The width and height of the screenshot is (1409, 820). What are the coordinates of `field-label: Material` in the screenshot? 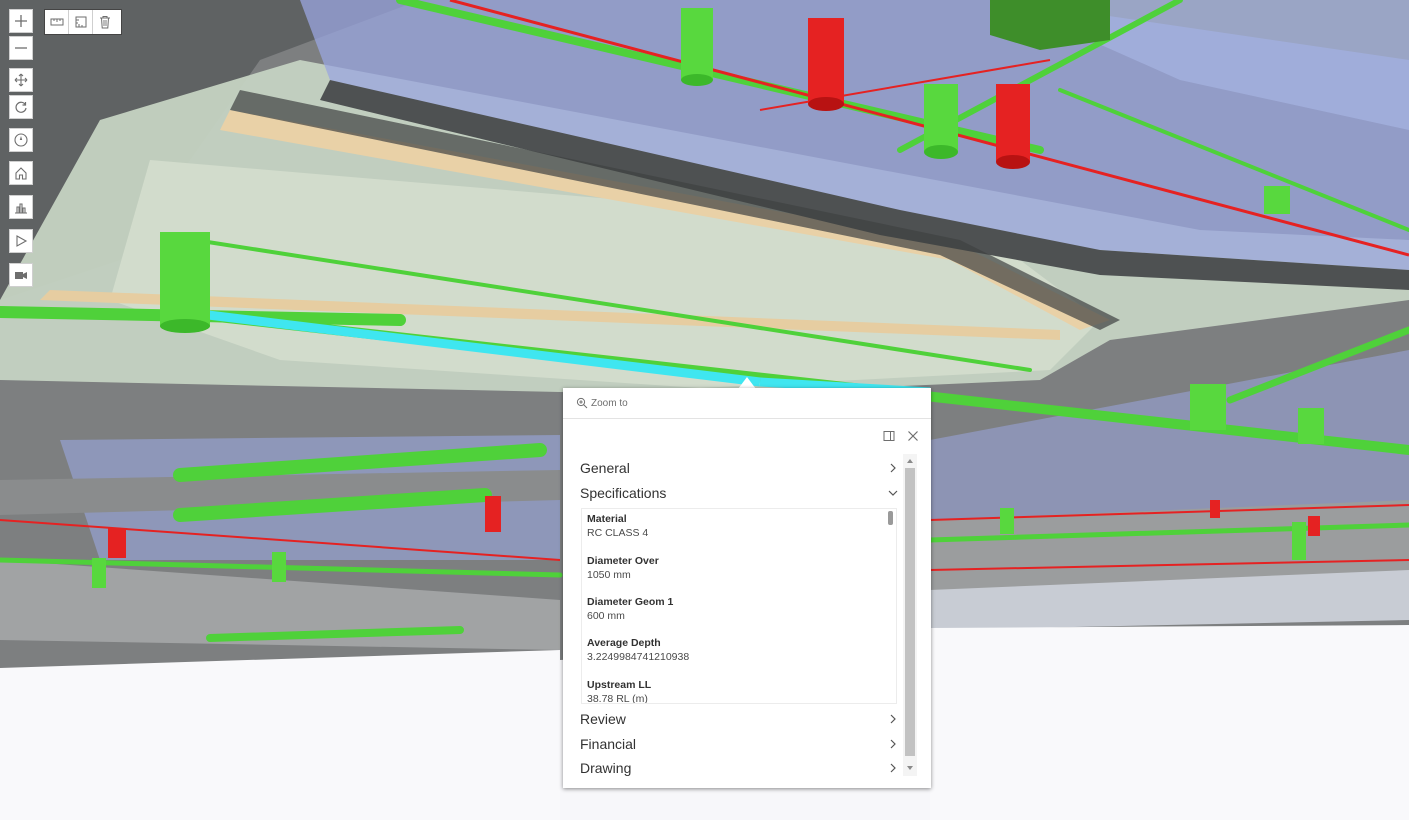 It's located at (607, 519).